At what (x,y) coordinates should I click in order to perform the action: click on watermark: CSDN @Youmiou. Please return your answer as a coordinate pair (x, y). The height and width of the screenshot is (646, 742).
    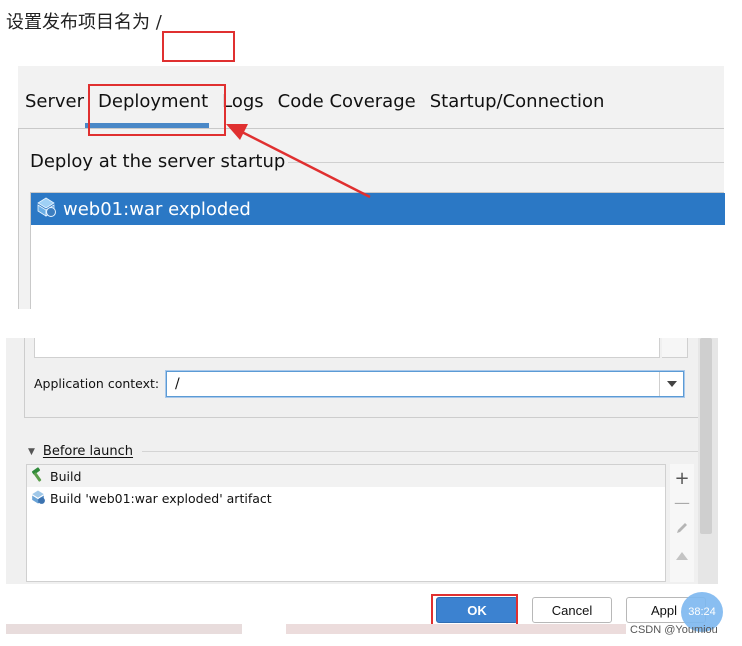
    Looking at the image, I should click on (674, 630).